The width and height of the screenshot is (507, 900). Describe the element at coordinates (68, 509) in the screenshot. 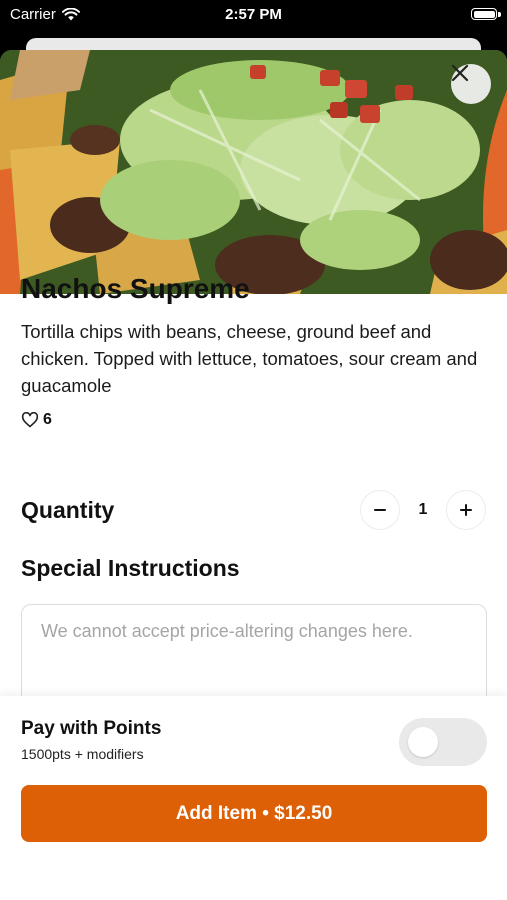

I see `quantity-label: Quantity` at that location.